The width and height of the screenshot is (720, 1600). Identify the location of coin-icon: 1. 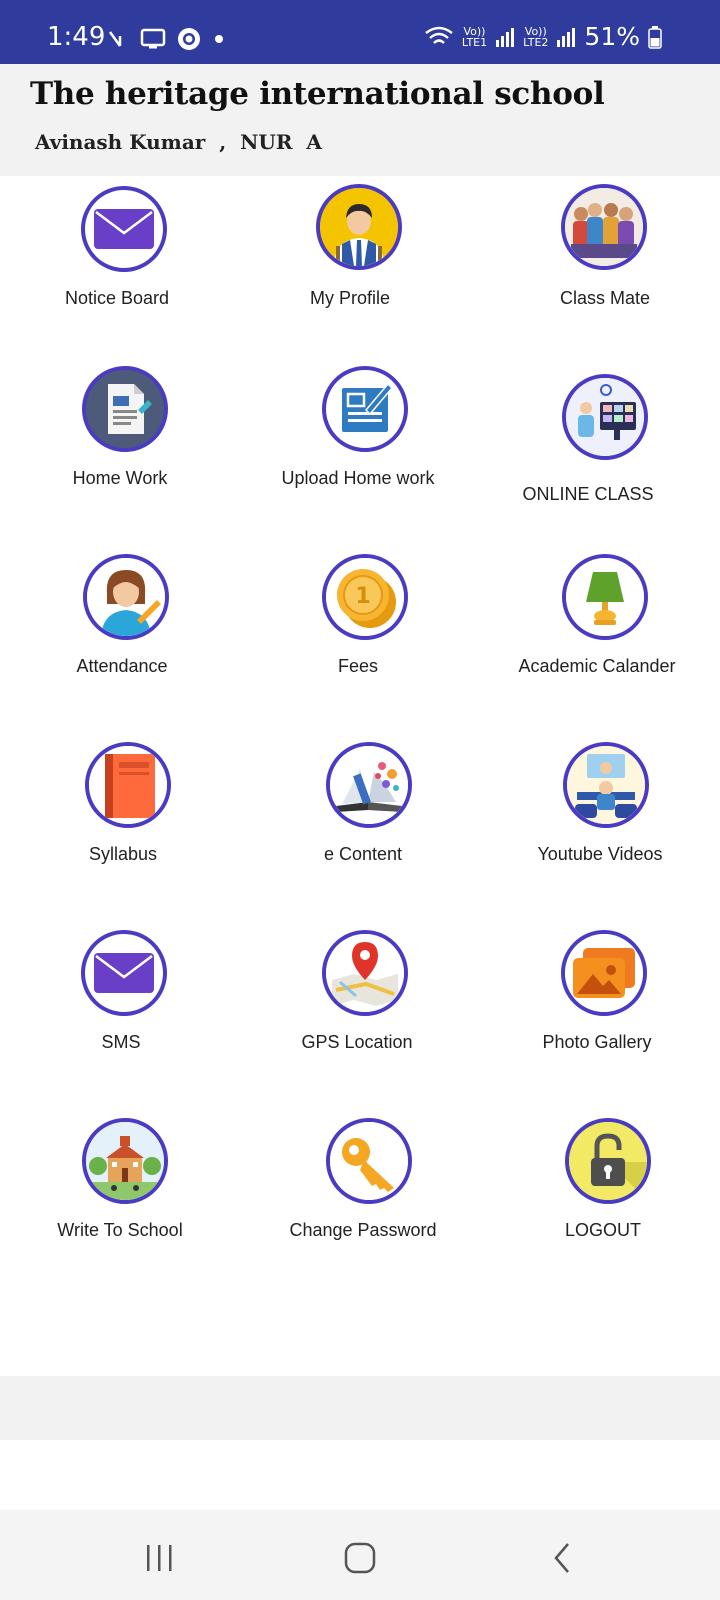
(365, 597).